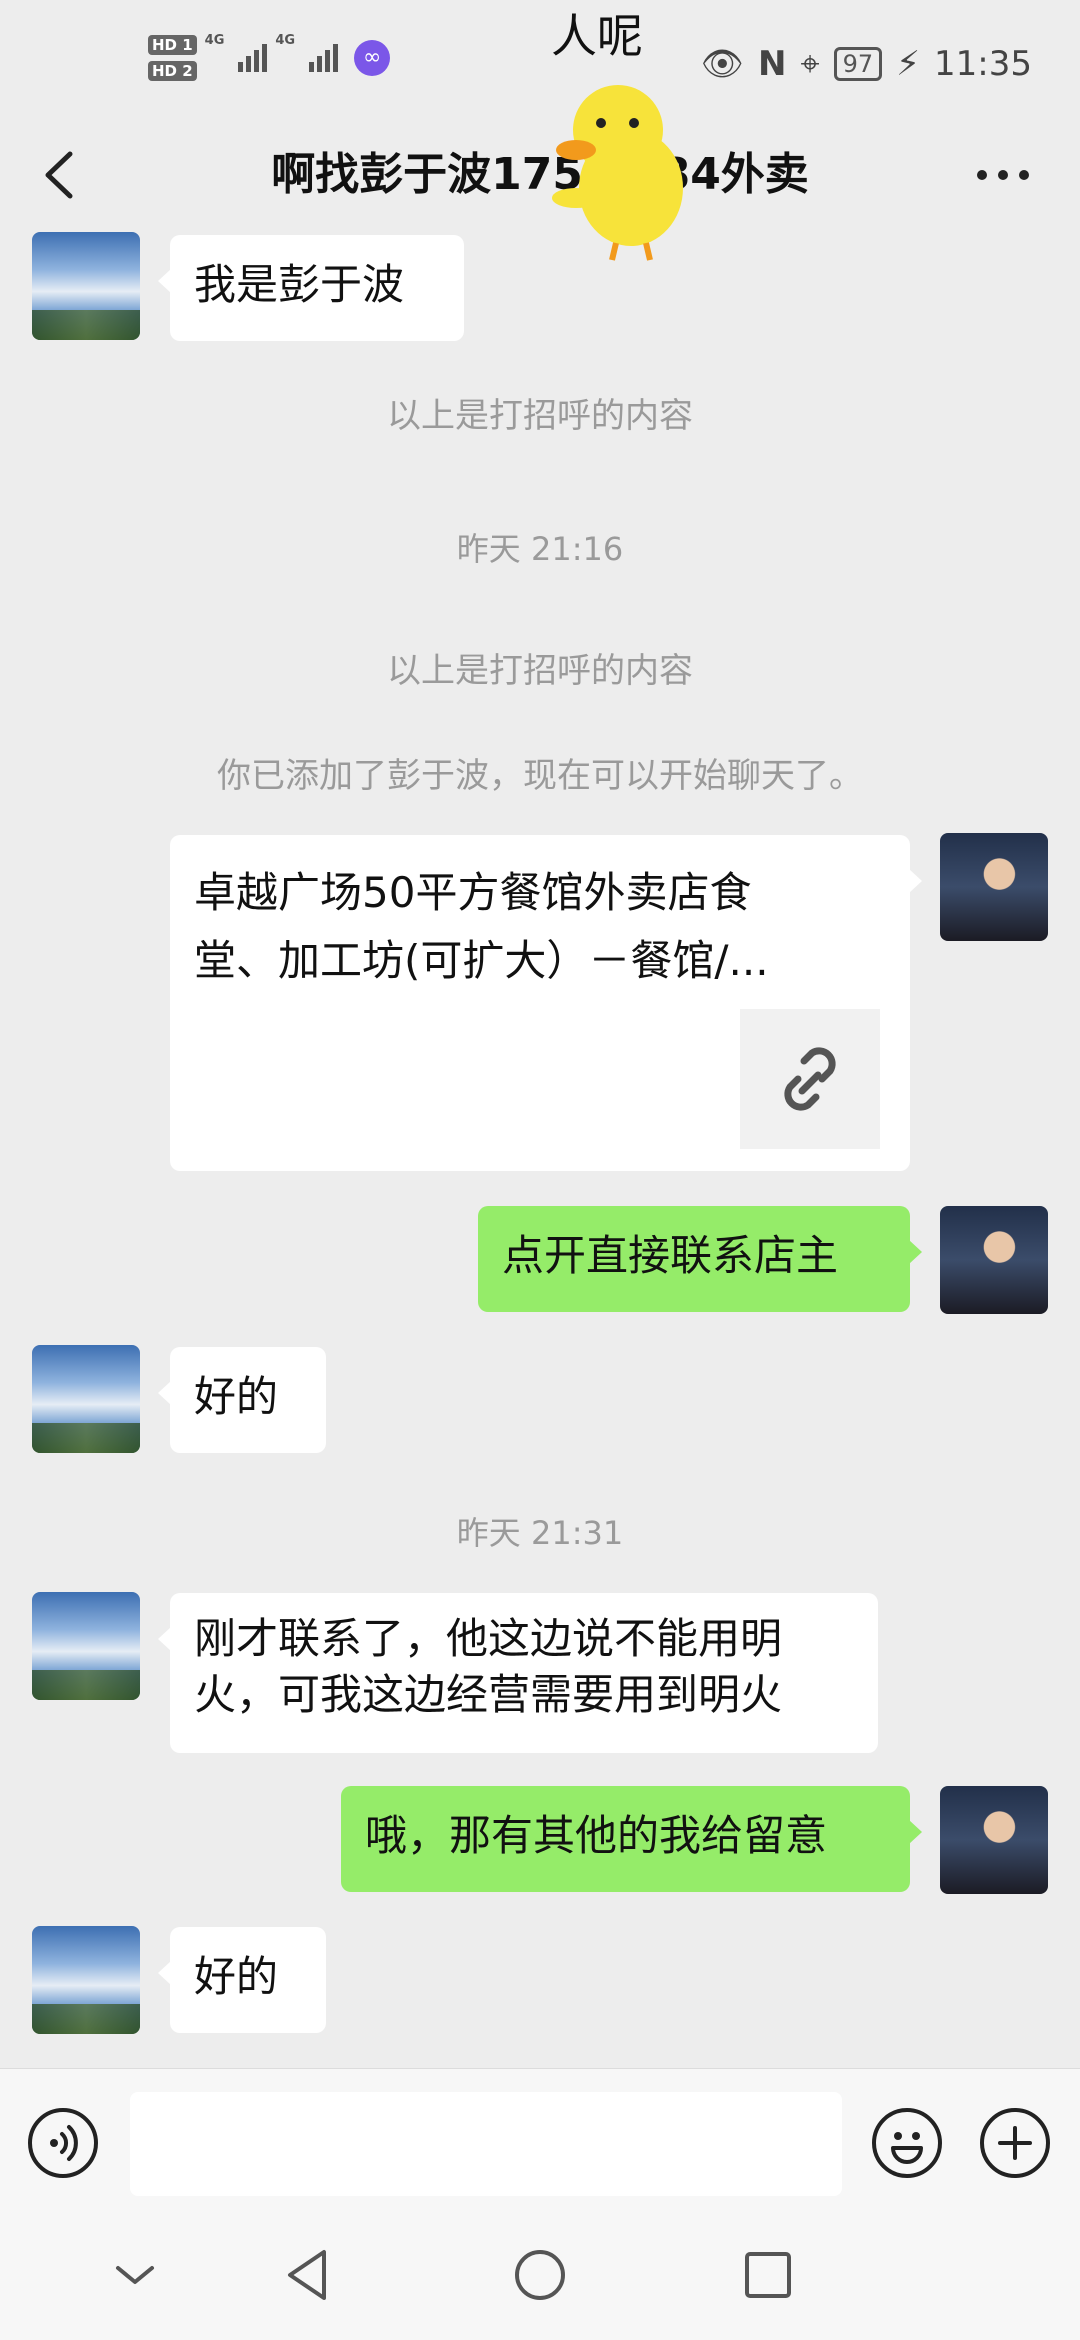 The image size is (1080, 2340). I want to click on message-text: 我是彭于波, so click(299, 284).